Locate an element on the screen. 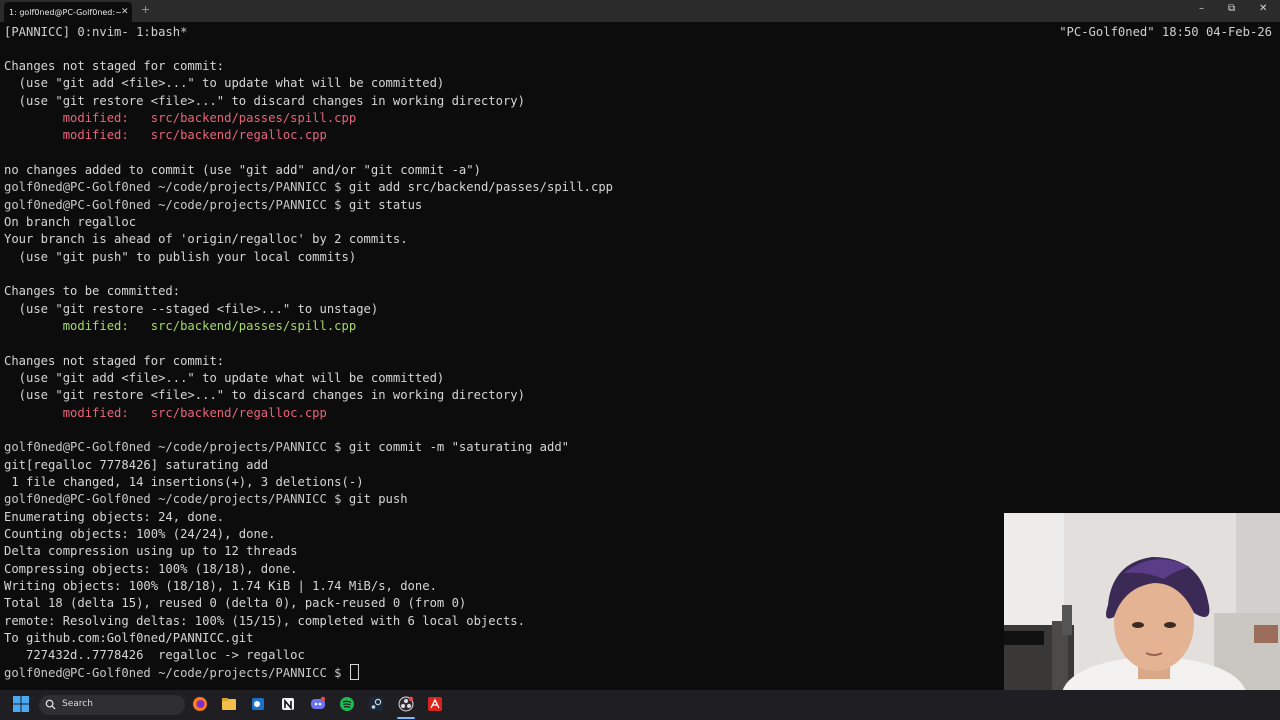 This screenshot has width=1280, height=720. terminal-tab: 1: golf0ned@PC-Golf0ned:~ ✕ is located at coordinates (68, 12).